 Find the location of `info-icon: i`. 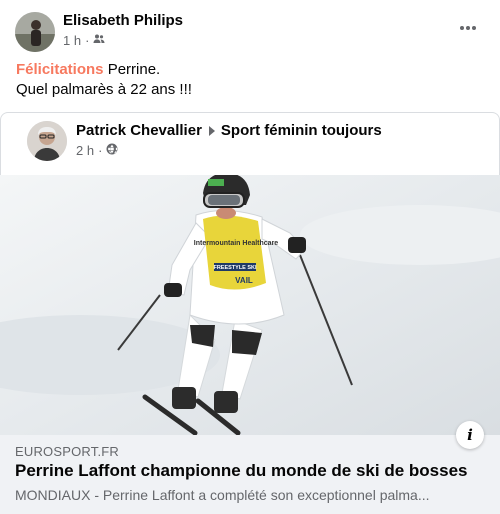

info-icon: i is located at coordinates (470, 435).